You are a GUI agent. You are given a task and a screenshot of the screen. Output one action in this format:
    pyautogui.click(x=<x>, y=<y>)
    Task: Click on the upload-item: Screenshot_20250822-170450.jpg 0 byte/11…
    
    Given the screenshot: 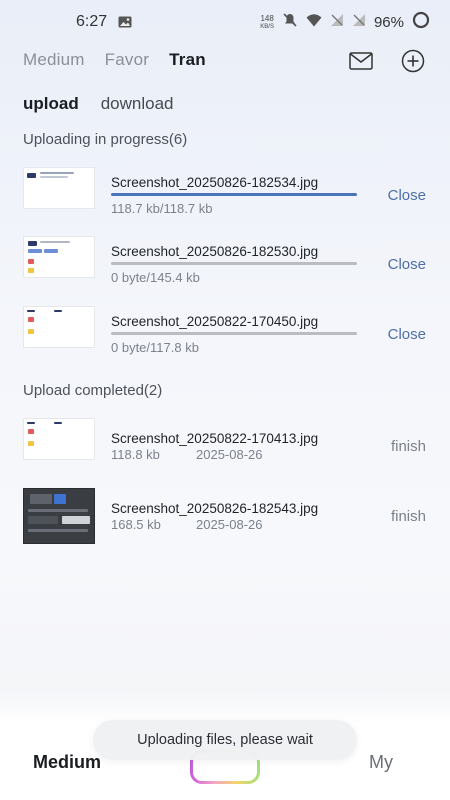 What is the action you would take?
    pyautogui.click(x=225, y=334)
    